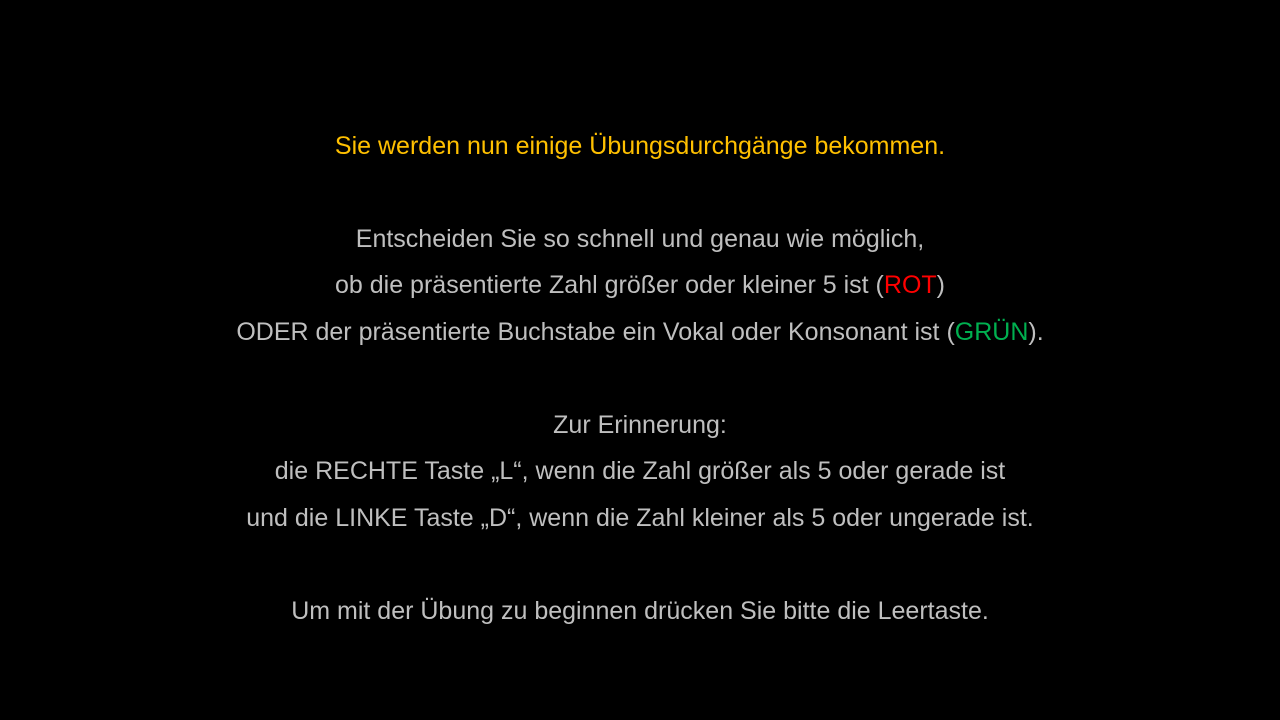 Image resolution: width=1280 pixels, height=720 pixels. Describe the element at coordinates (640, 425) in the screenshot. I see `reminder-title: Zur Erinnerung:` at that location.